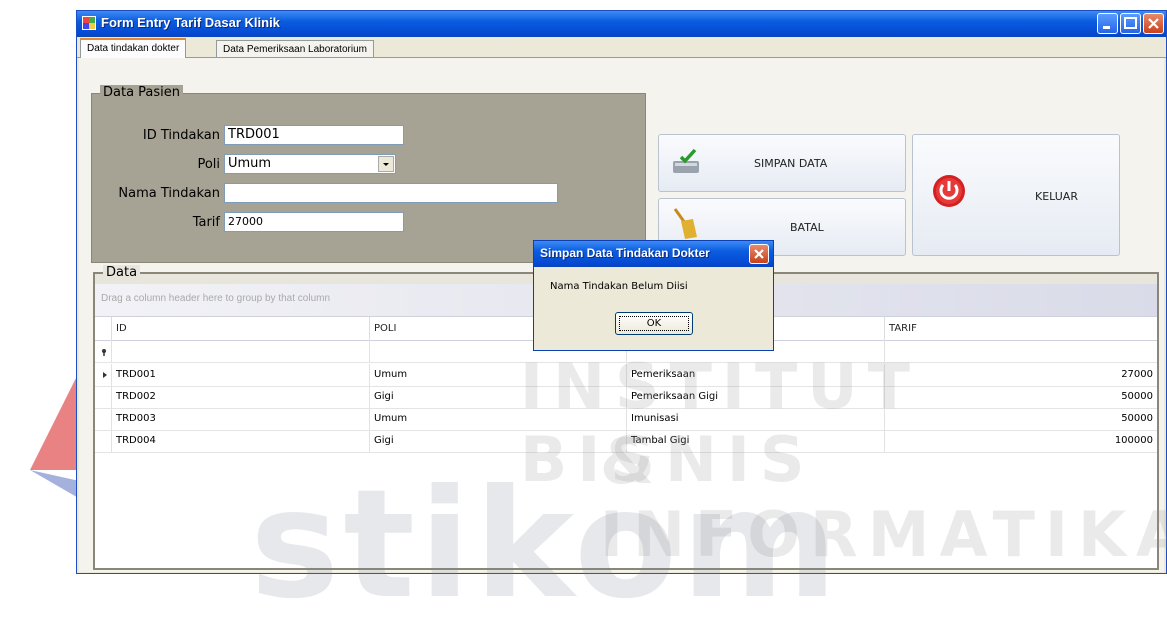  Describe the element at coordinates (169, 193) in the screenshot. I see `nama-tindakan-label: Nama Tindakan` at that location.